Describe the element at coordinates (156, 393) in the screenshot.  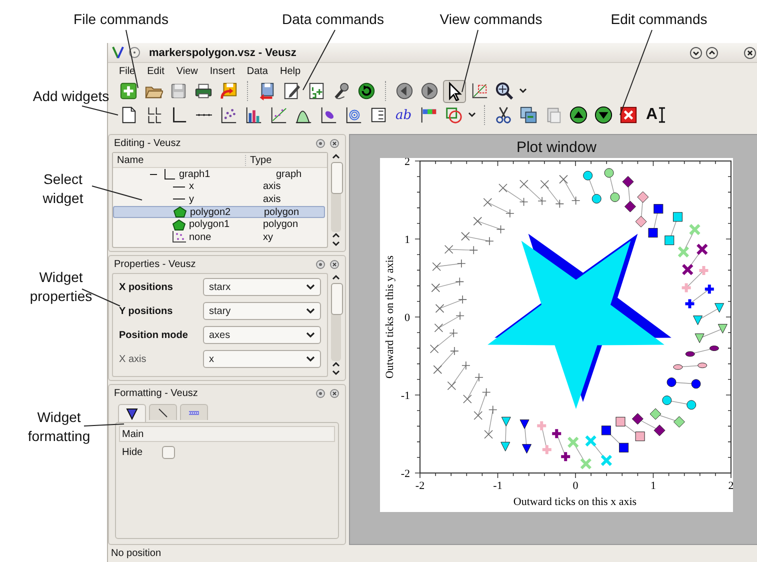
I see `panel-title: Formatting - Veusz` at that location.